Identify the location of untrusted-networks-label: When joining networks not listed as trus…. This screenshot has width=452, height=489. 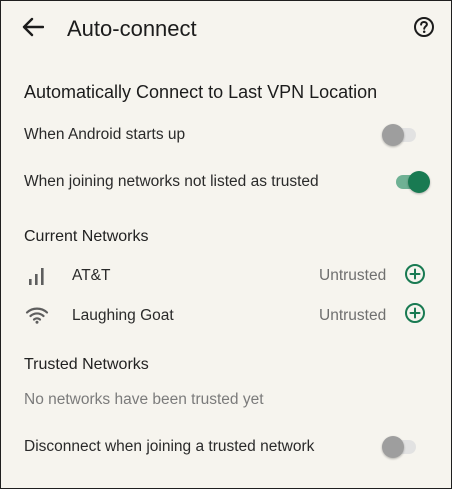
(171, 181).